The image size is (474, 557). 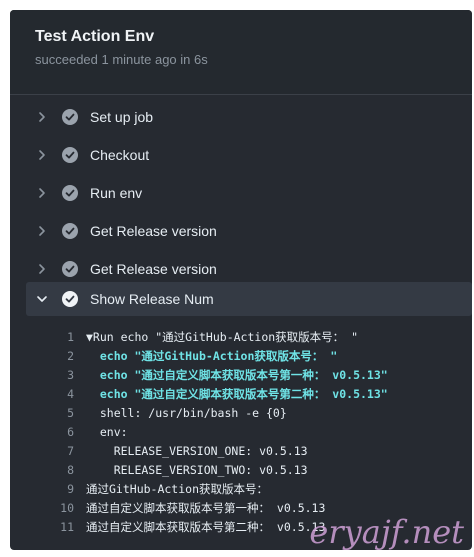 I want to click on step-label: Checkout, so click(x=120, y=155).